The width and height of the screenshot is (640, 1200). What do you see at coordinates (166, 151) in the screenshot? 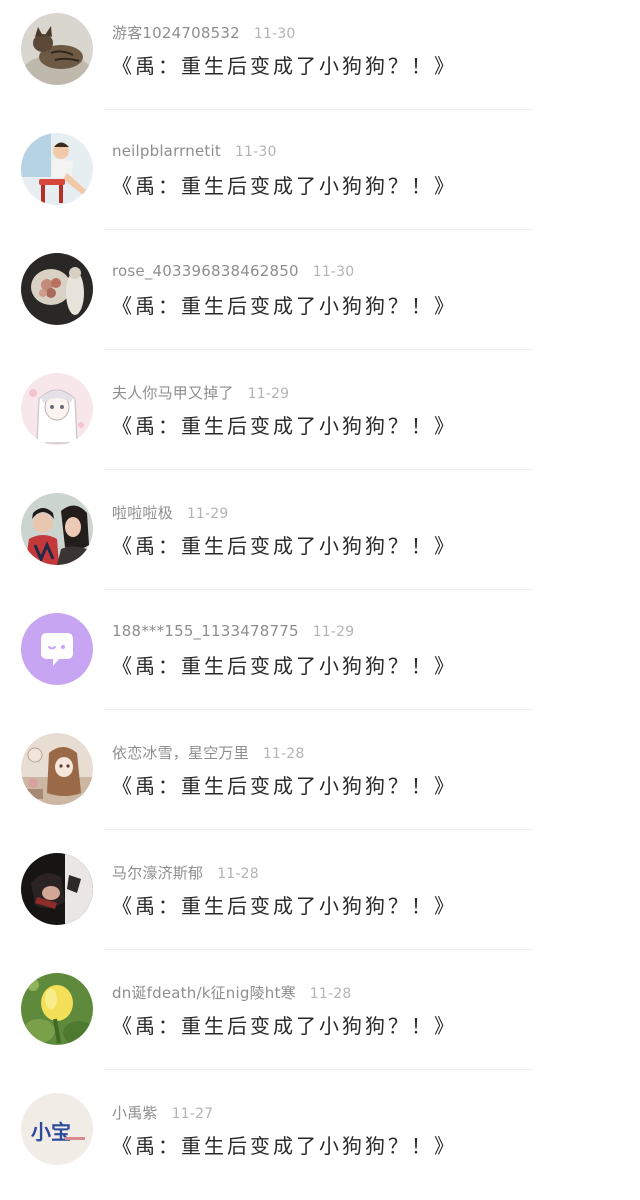
I see `username: neilpblarrnetit` at bounding box center [166, 151].